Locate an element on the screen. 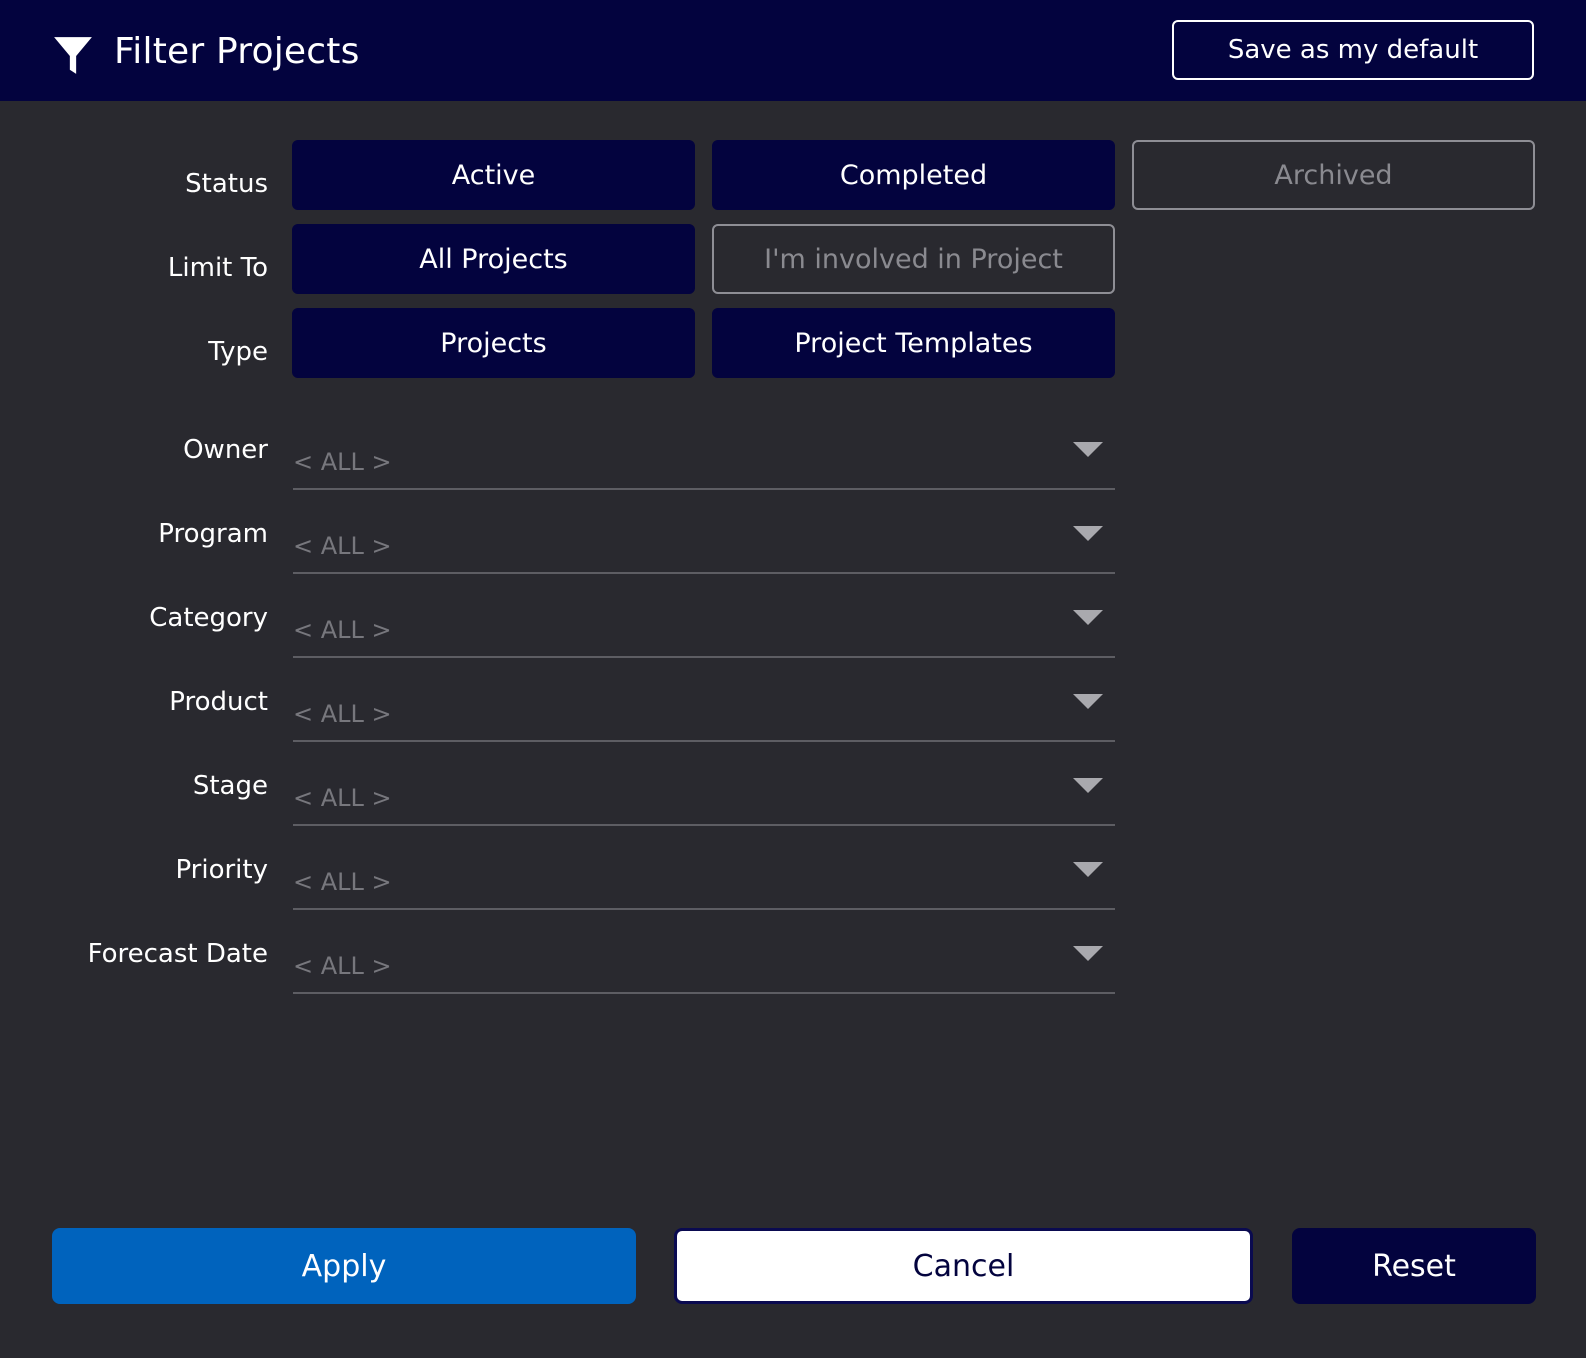  priority-label: Priority is located at coordinates (221, 870).